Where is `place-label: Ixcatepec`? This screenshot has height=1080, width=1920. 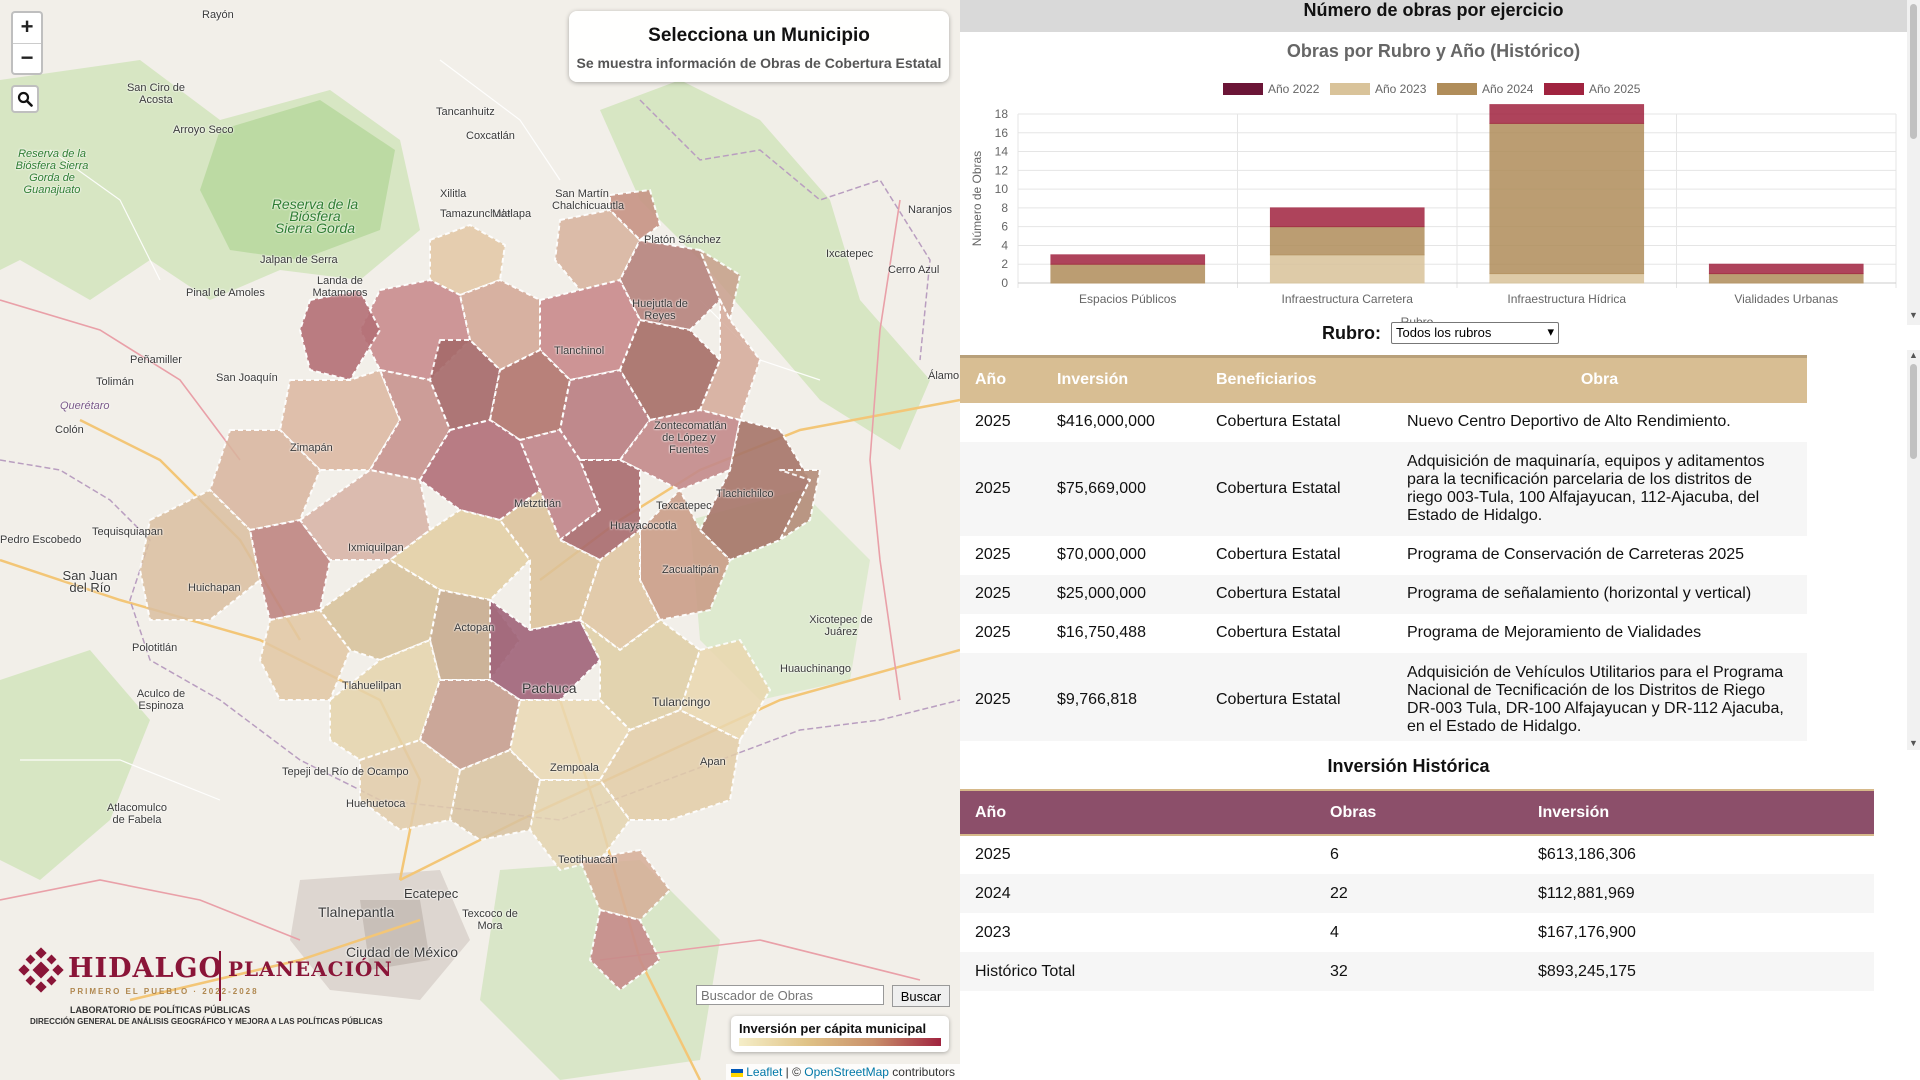 place-label: Ixcatepec is located at coordinates (850, 254).